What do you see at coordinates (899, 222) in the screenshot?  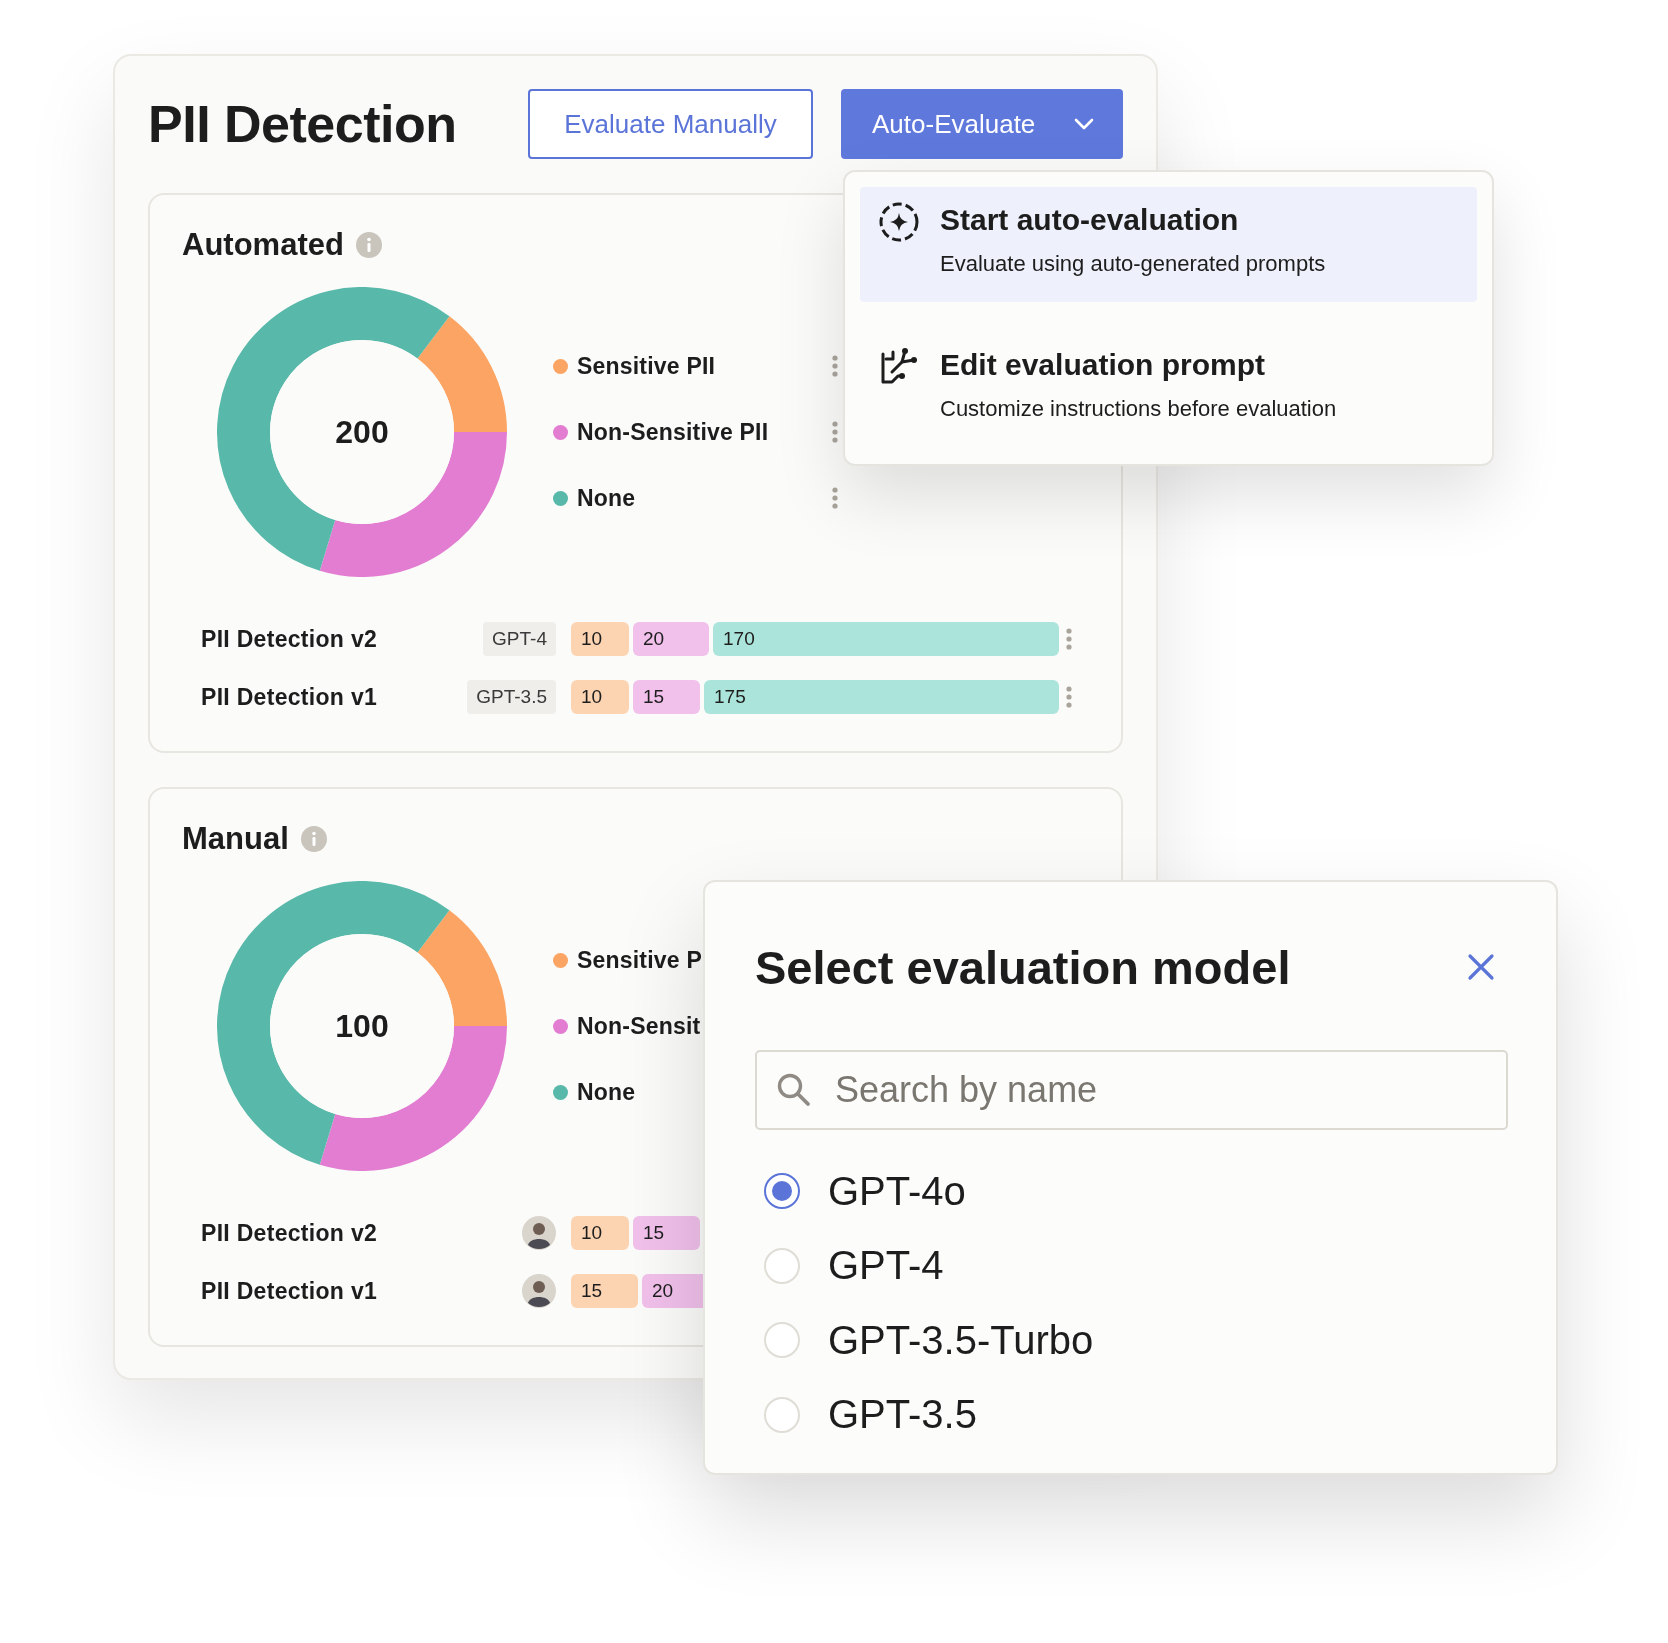 I see `sparkle-icon` at bounding box center [899, 222].